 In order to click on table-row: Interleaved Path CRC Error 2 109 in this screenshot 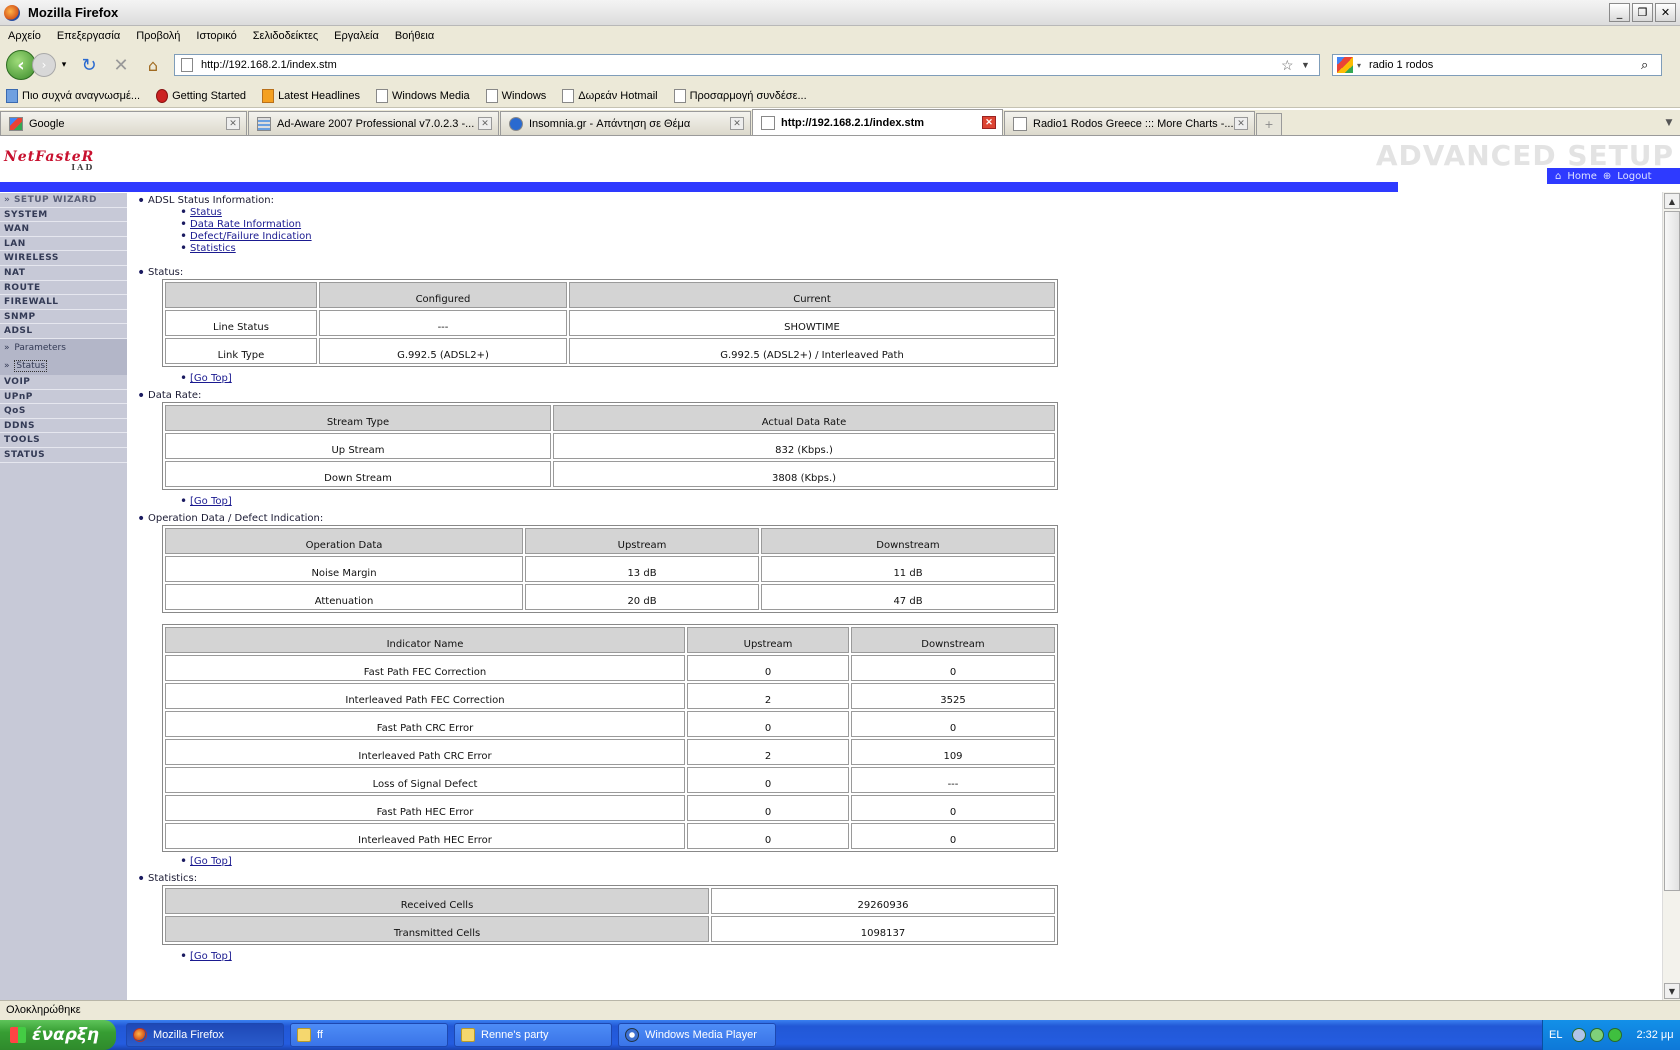, I will do `click(610, 752)`.